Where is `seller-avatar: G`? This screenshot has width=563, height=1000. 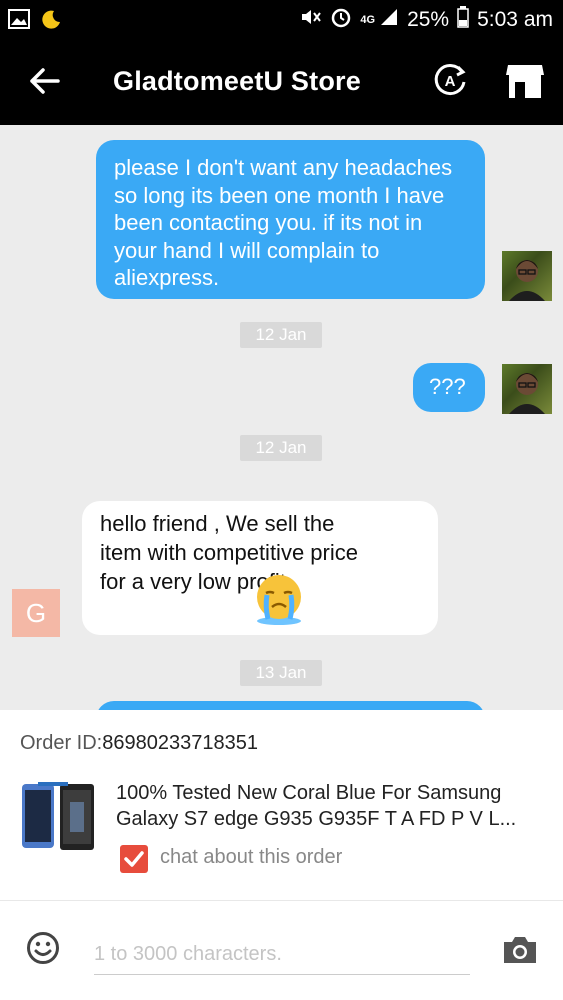
seller-avatar: G is located at coordinates (36, 613).